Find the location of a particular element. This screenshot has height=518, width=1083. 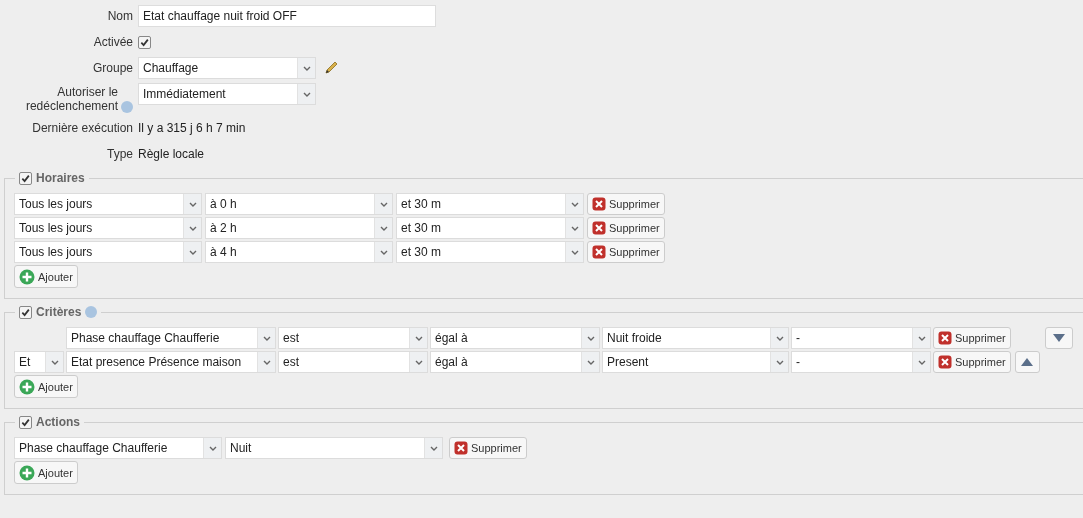

pencil-icon is located at coordinates (331, 68).